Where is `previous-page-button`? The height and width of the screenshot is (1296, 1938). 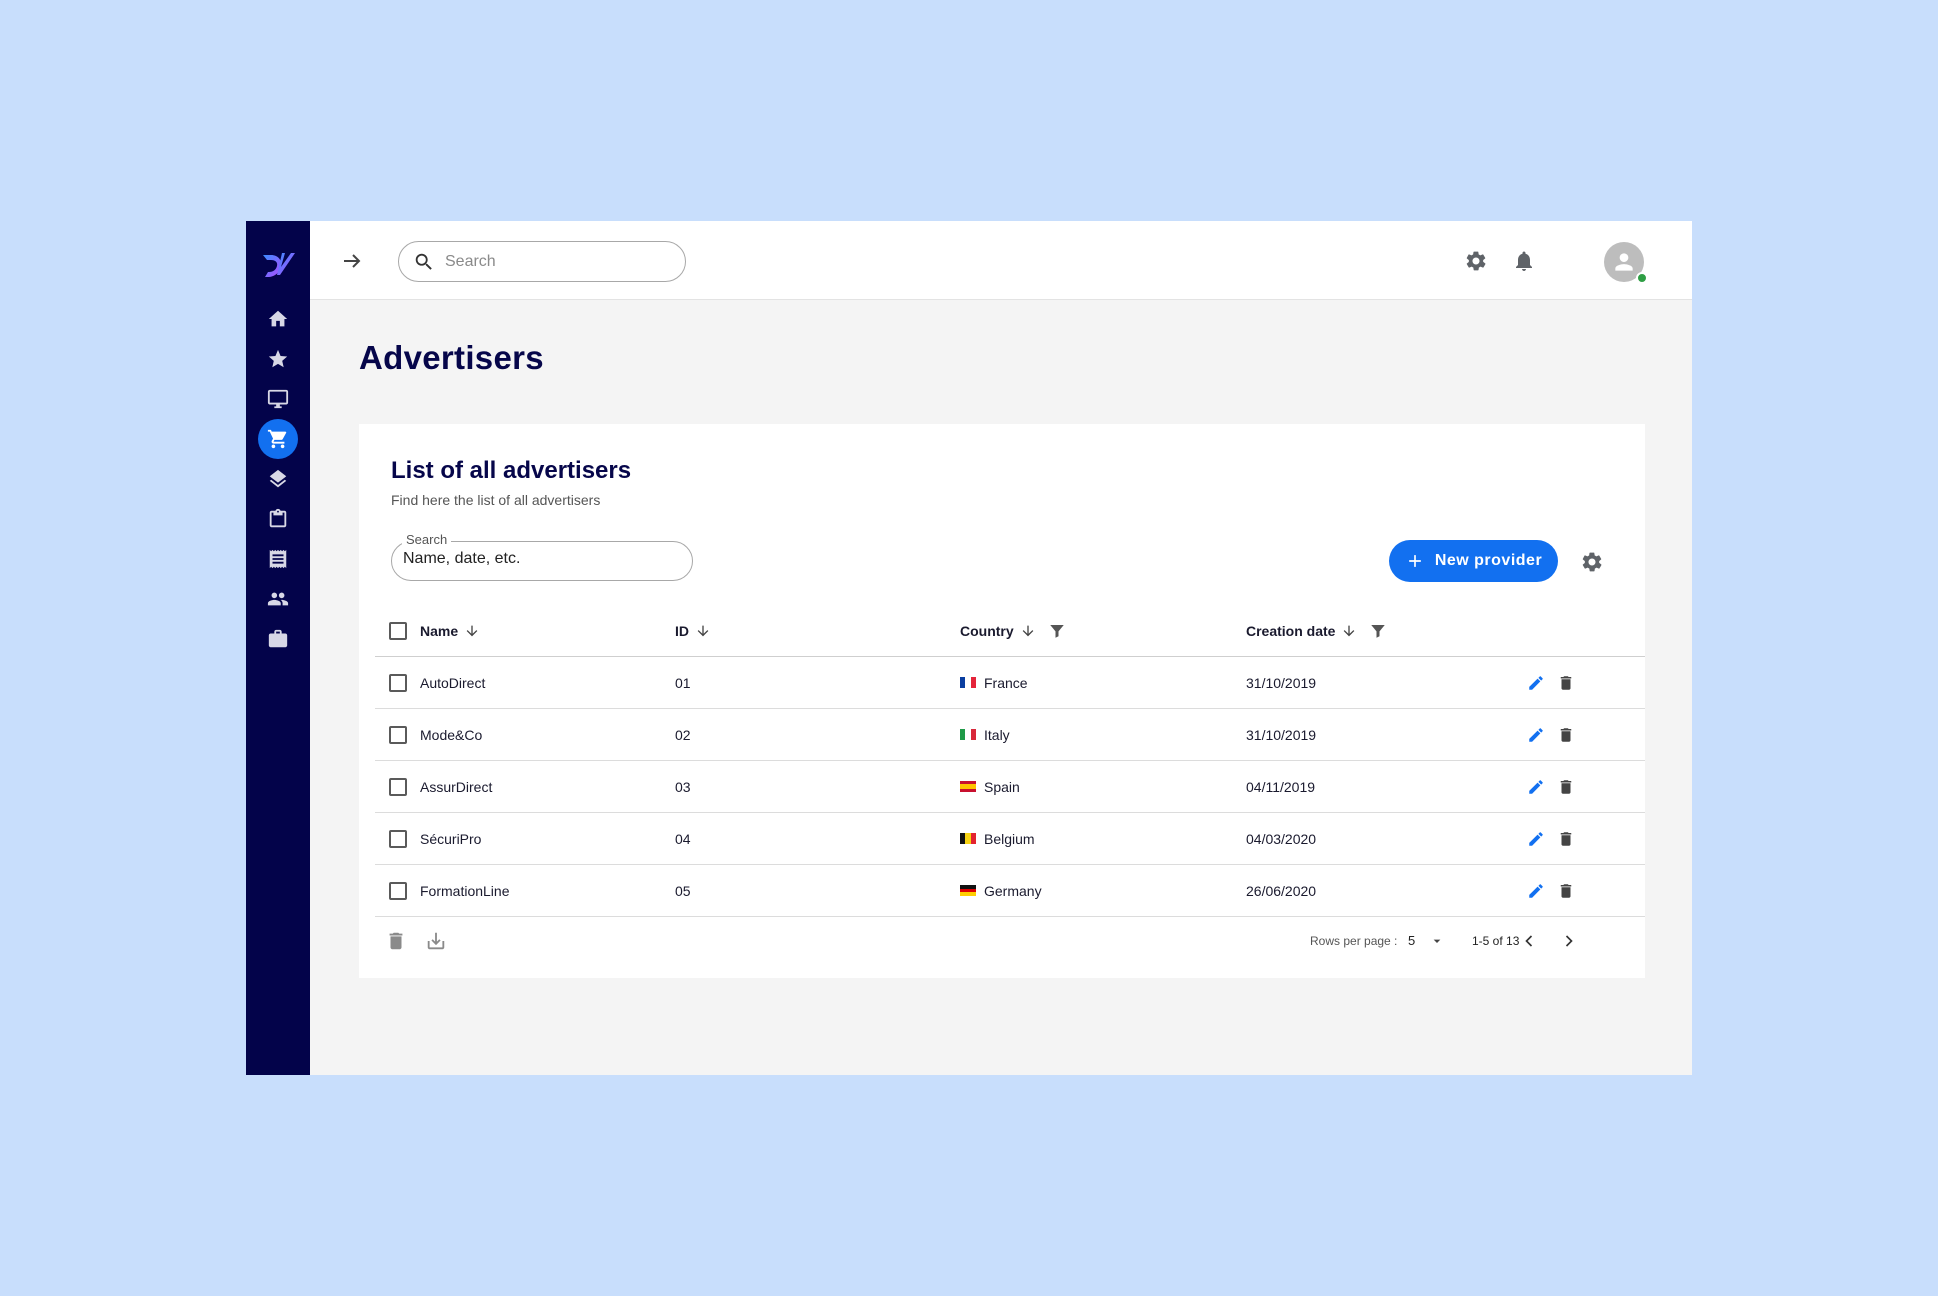
previous-page-button is located at coordinates (1529, 941).